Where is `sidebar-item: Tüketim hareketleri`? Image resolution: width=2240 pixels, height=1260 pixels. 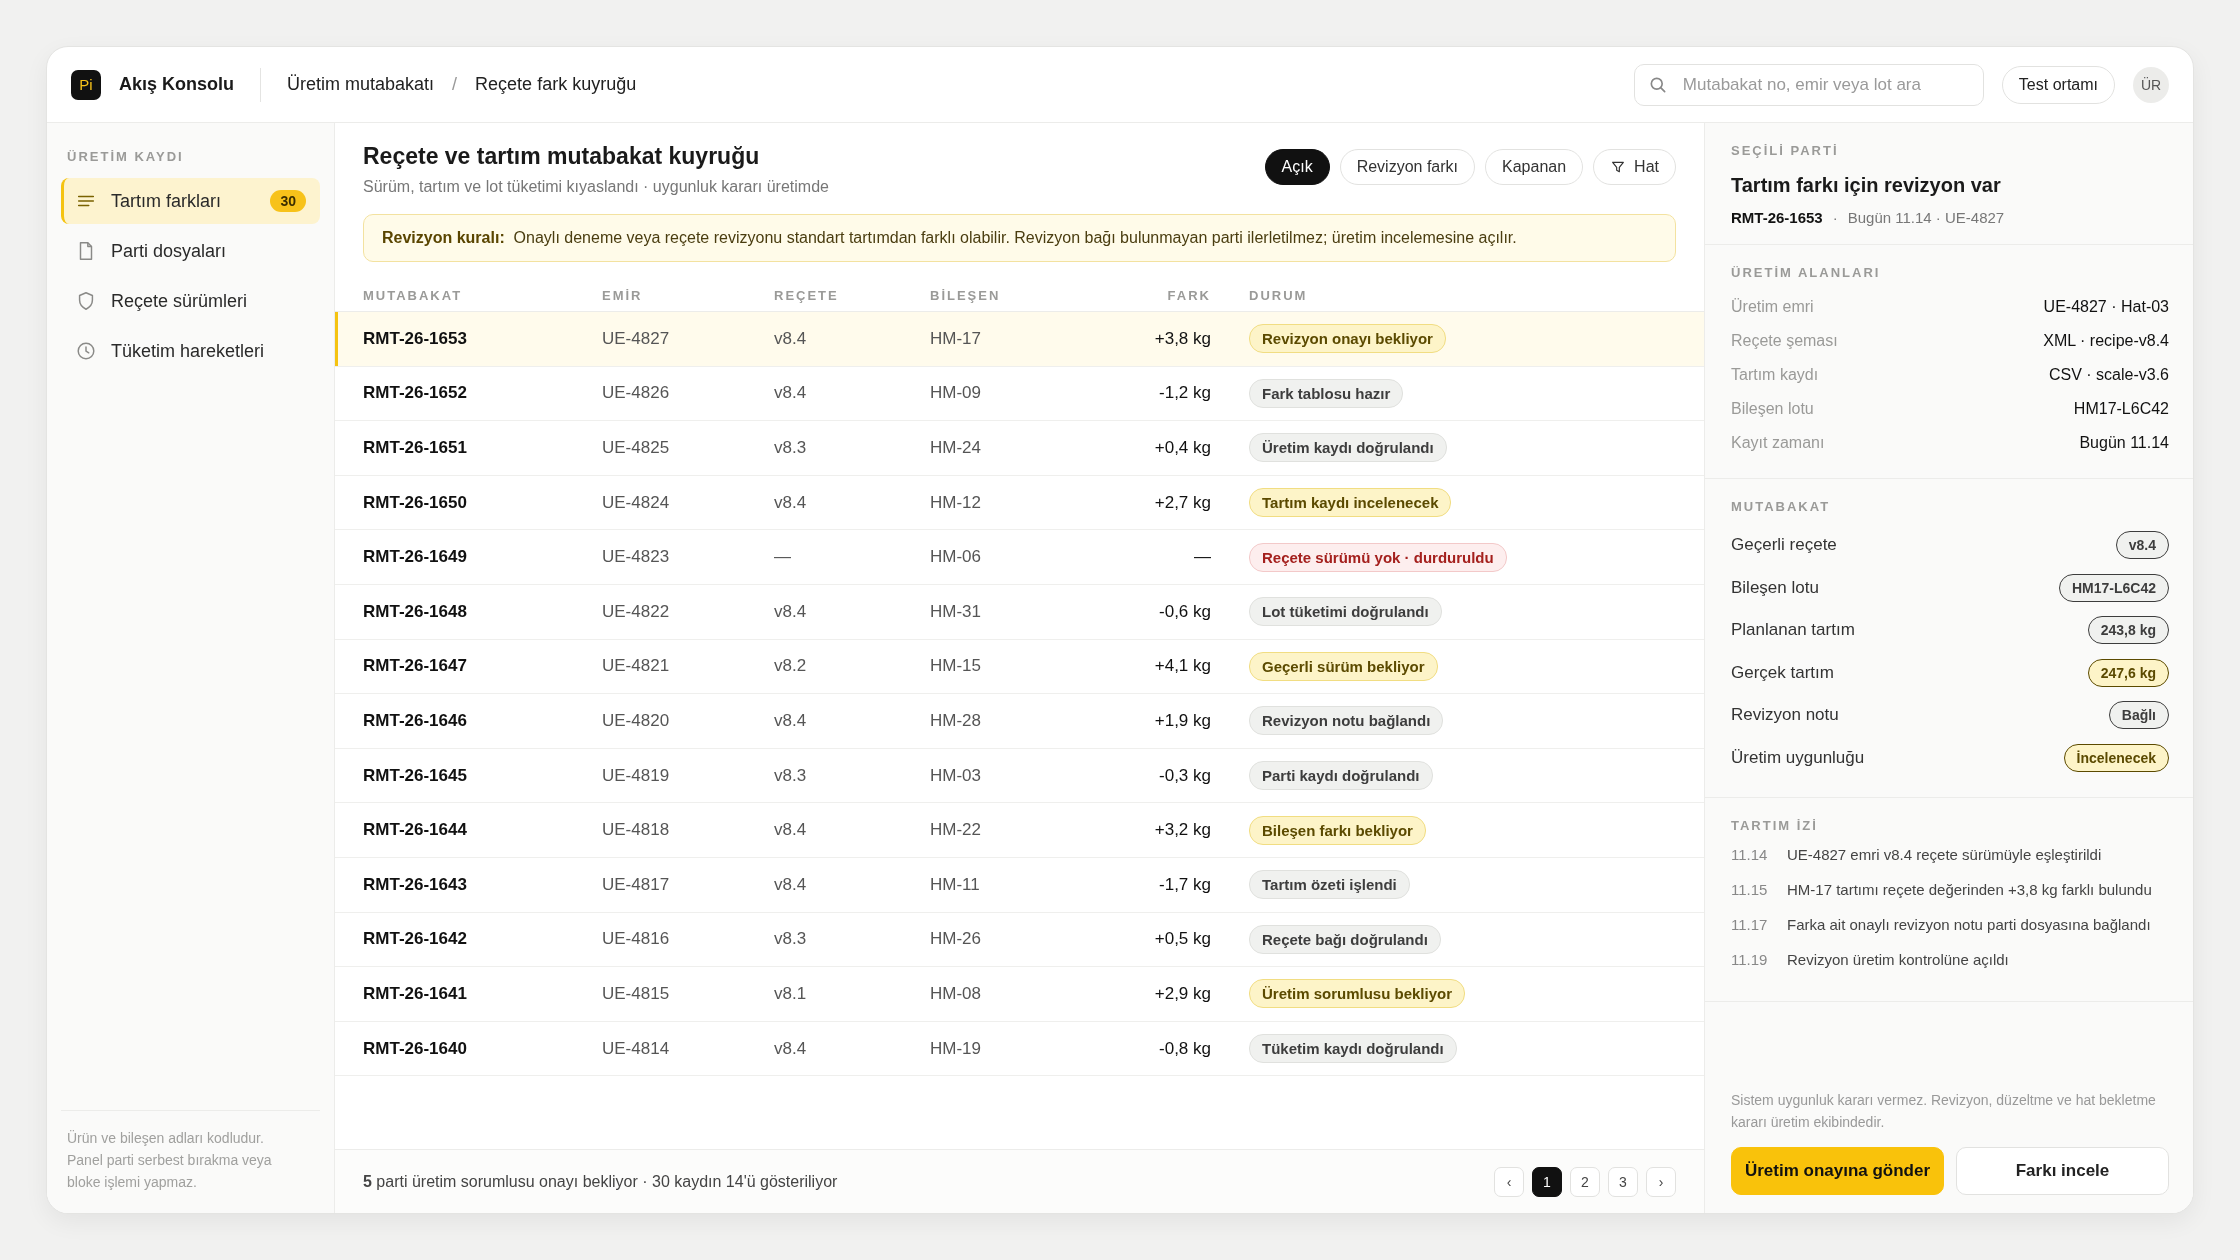 sidebar-item: Tüketim hareketleri is located at coordinates (190, 351).